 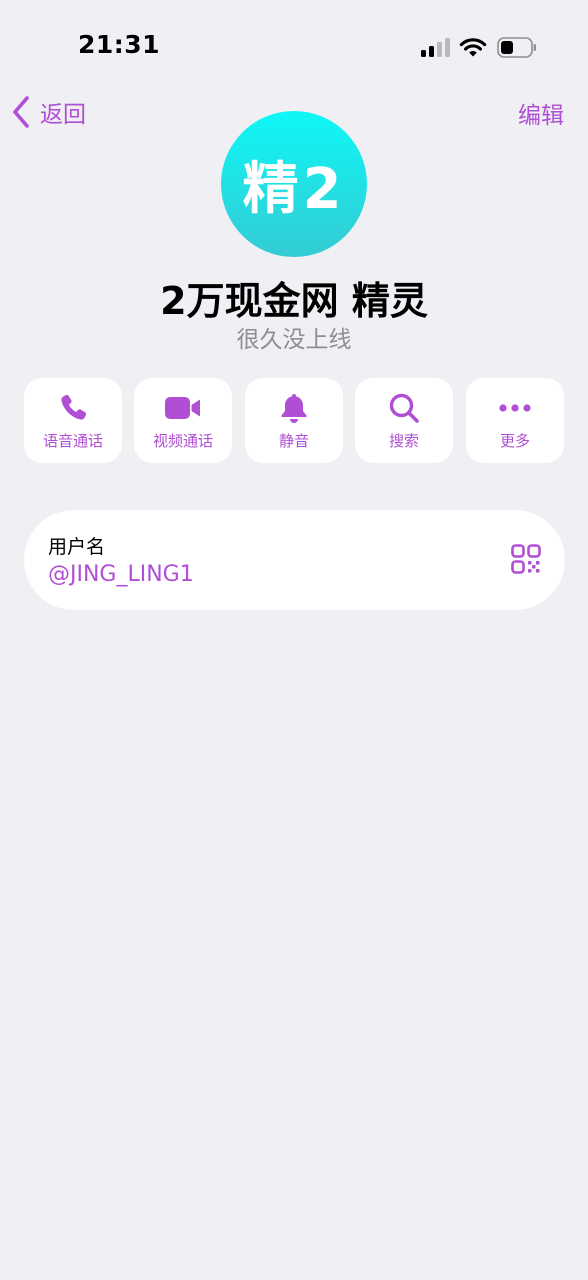 I want to click on wifi-icon, so click(x=473, y=47).